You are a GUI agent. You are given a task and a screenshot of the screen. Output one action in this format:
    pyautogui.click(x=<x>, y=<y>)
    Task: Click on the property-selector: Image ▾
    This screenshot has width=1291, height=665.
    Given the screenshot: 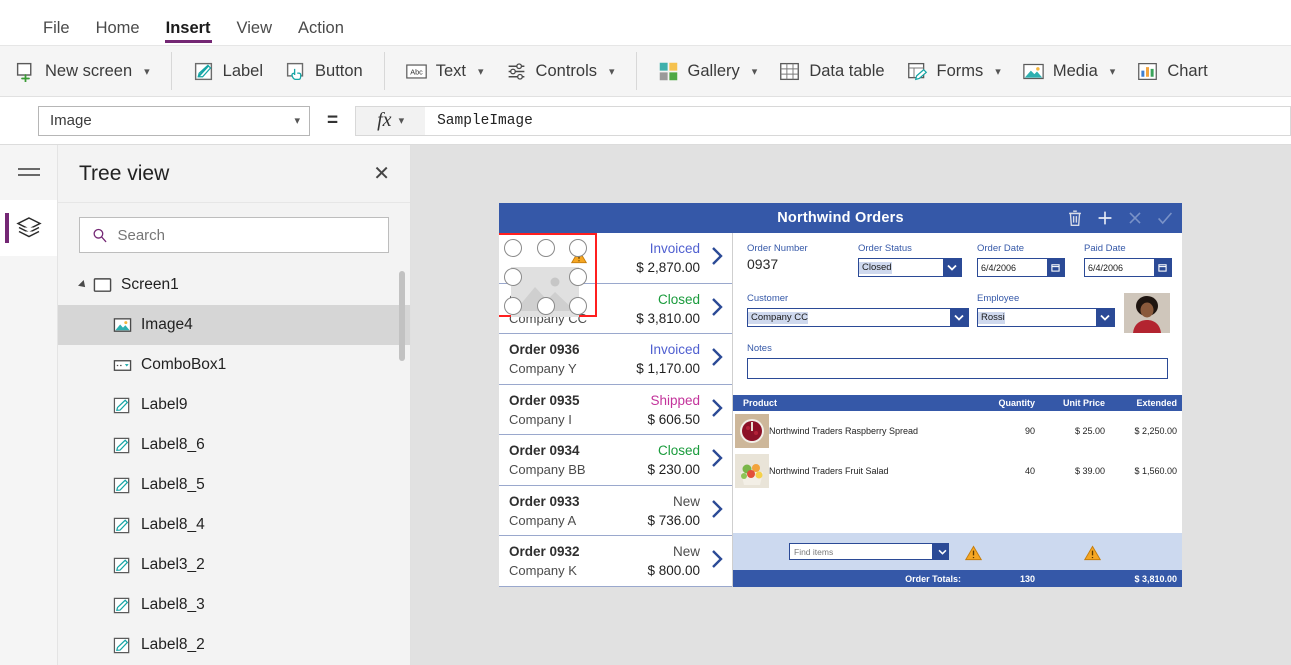 What is the action you would take?
    pyautogui.click(x=174, y=120)
    